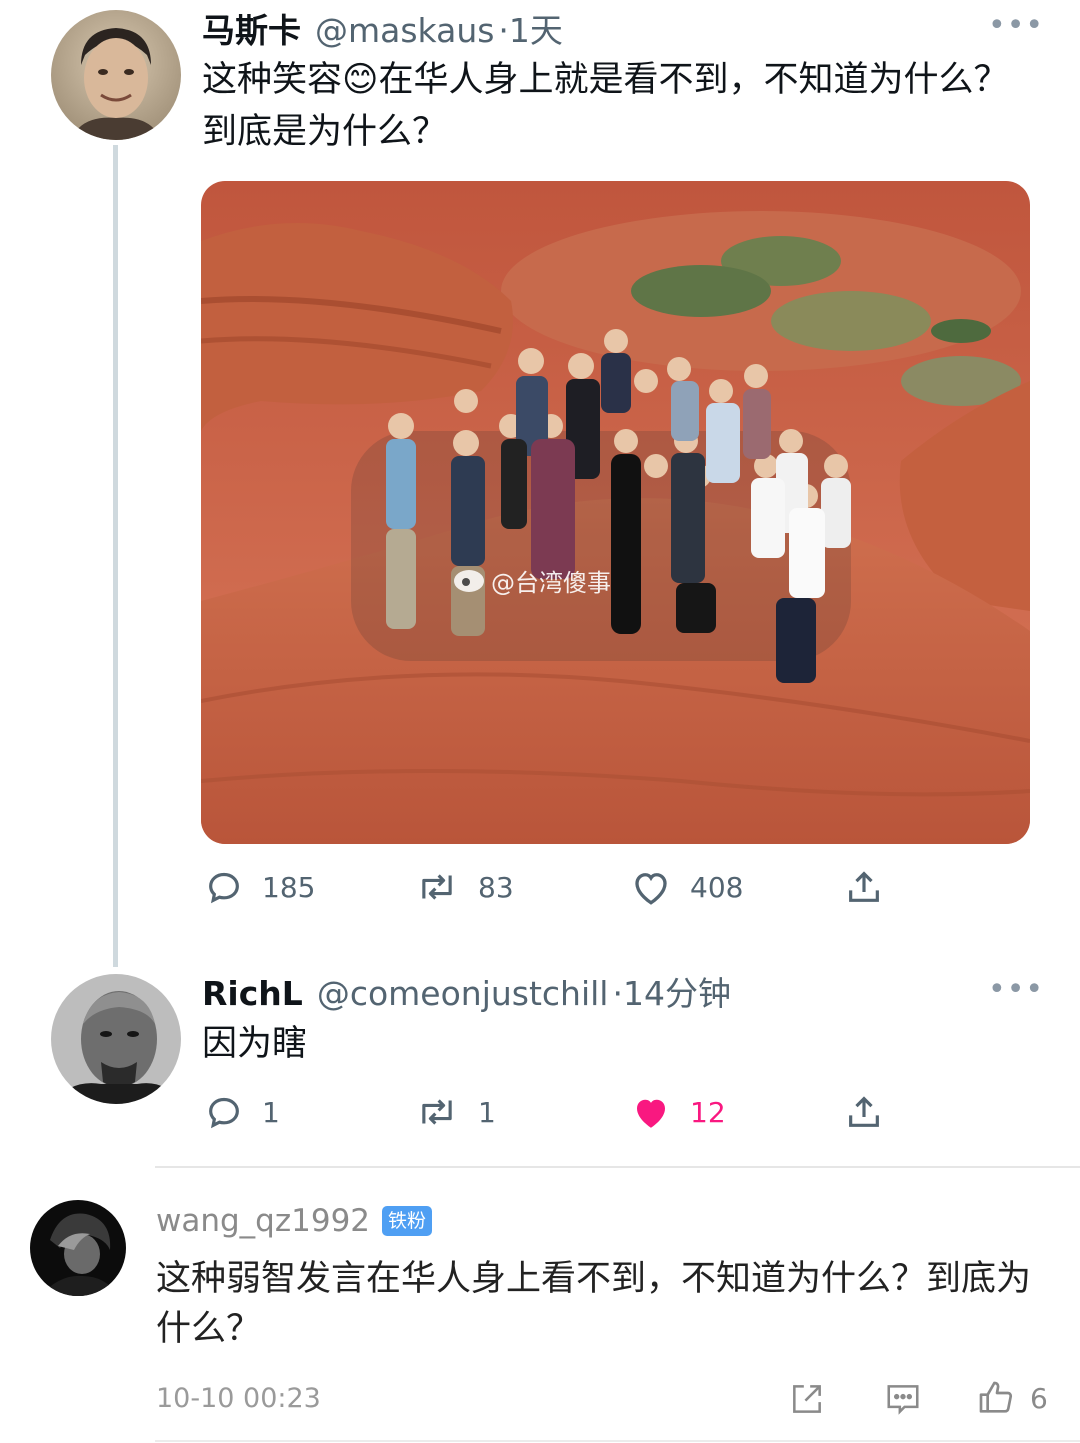  What do you see at coordinates (263, 1221) in the screenshot?
I see `commenter-username: wang_qz1992` at bounding box center [263, 1221].